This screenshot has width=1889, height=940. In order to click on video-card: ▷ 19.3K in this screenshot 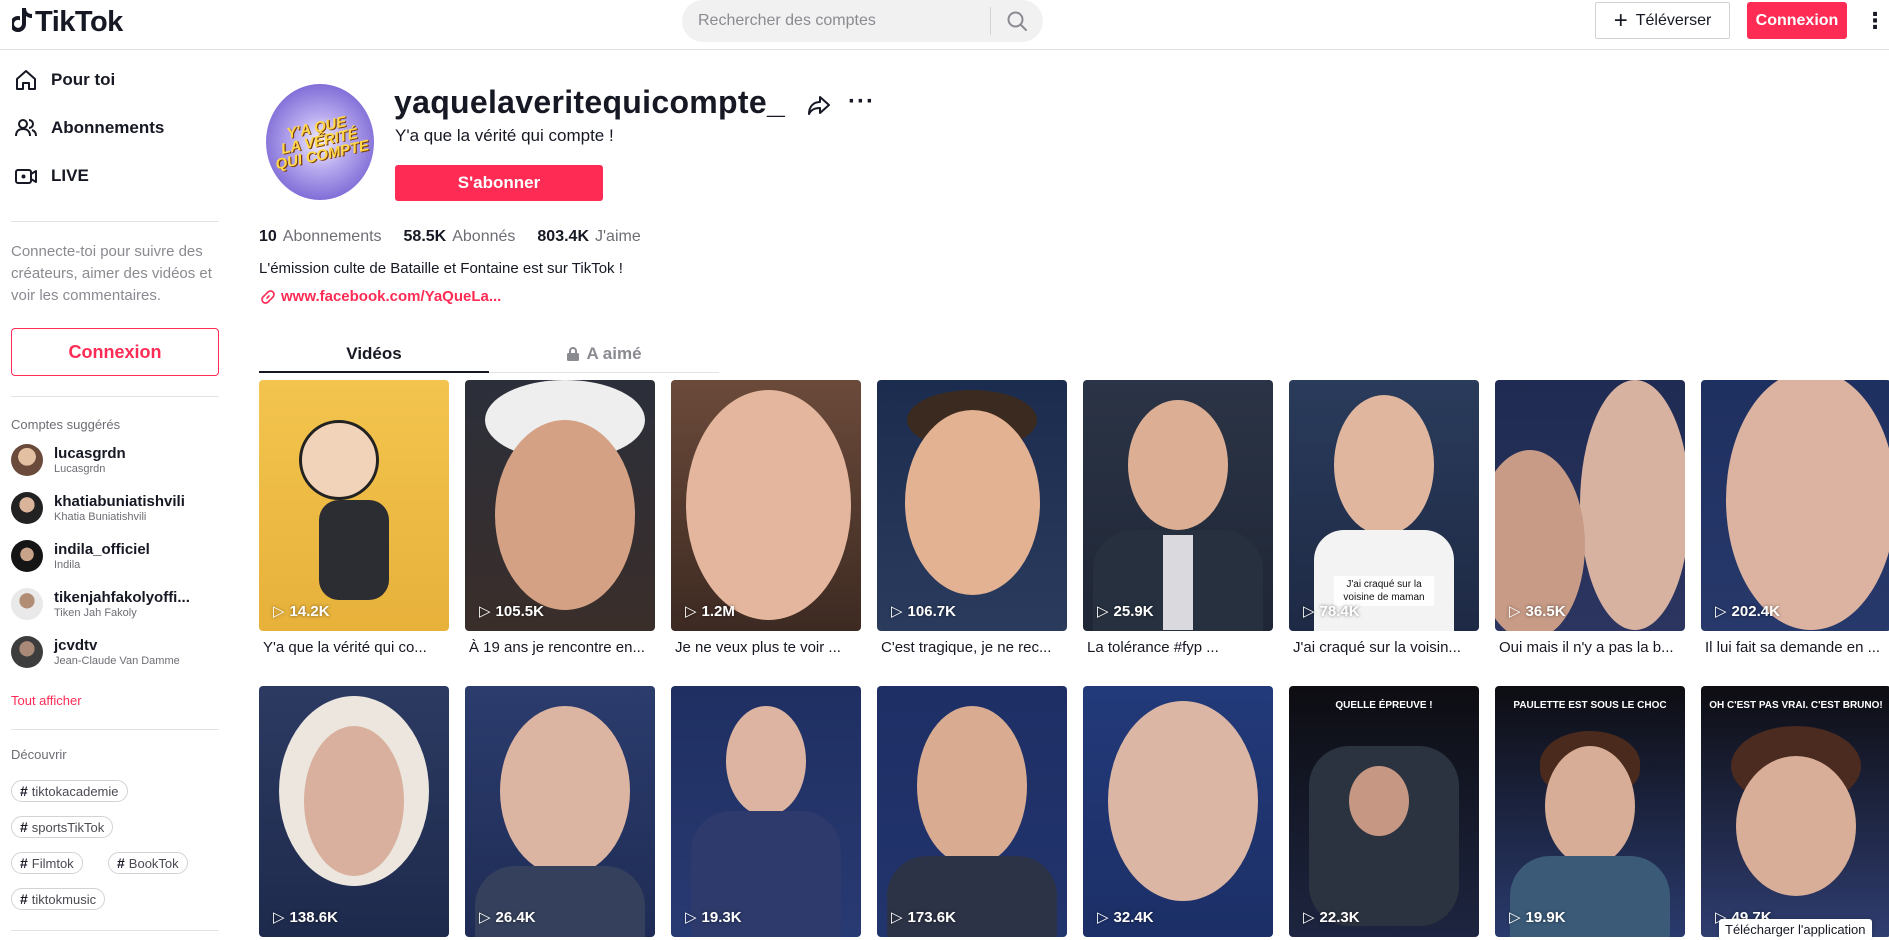, I will do `click(766, 811)`.